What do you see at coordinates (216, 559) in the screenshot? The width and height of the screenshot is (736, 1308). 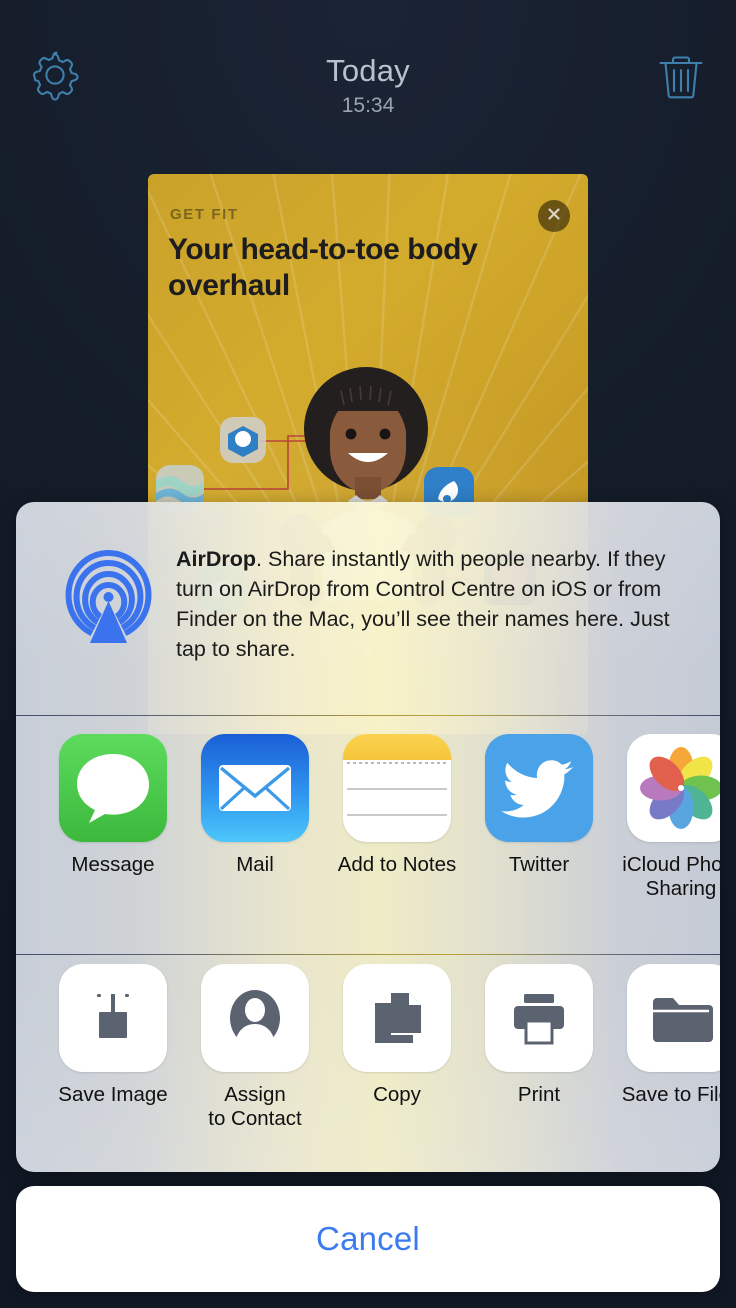 I see `airdrop-title: AirDrop` at bounding box center [216, 559].